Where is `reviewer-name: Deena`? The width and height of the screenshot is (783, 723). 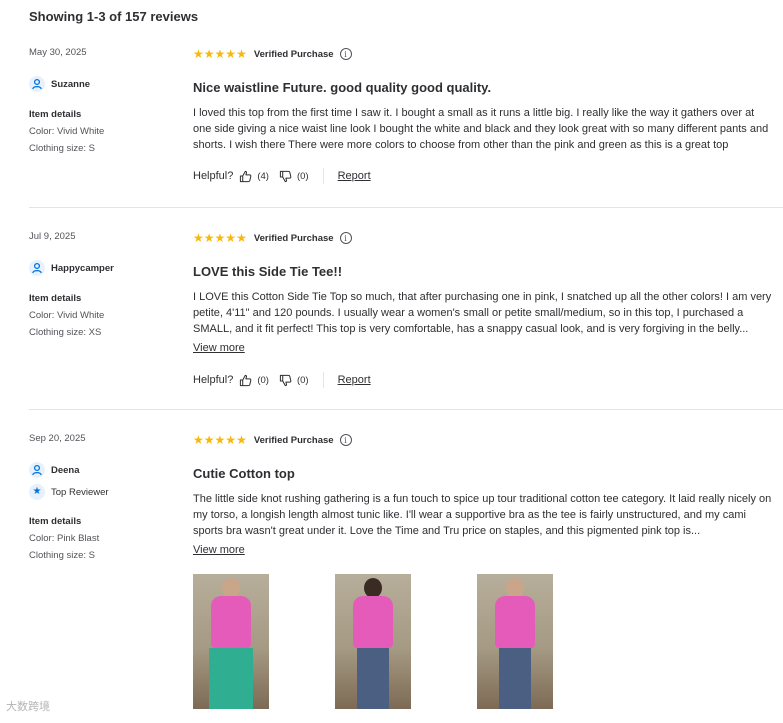
reviewer-name: Deena is located at coordinates (65, 470).